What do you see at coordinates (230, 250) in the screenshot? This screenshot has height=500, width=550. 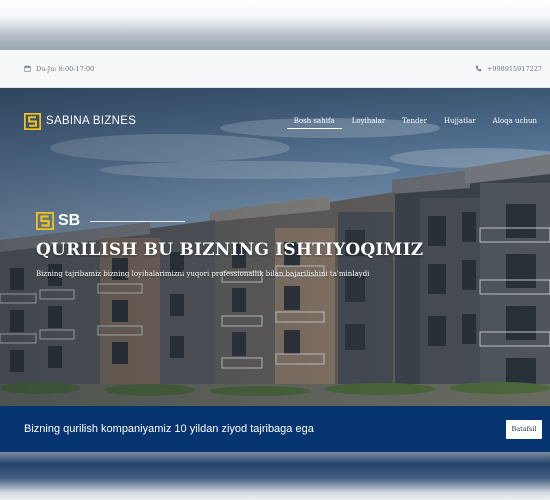 I see `hero-title: QURILISH BU BIZNING ISHTIYOQIMIZ` at bounding box center [230, 250].